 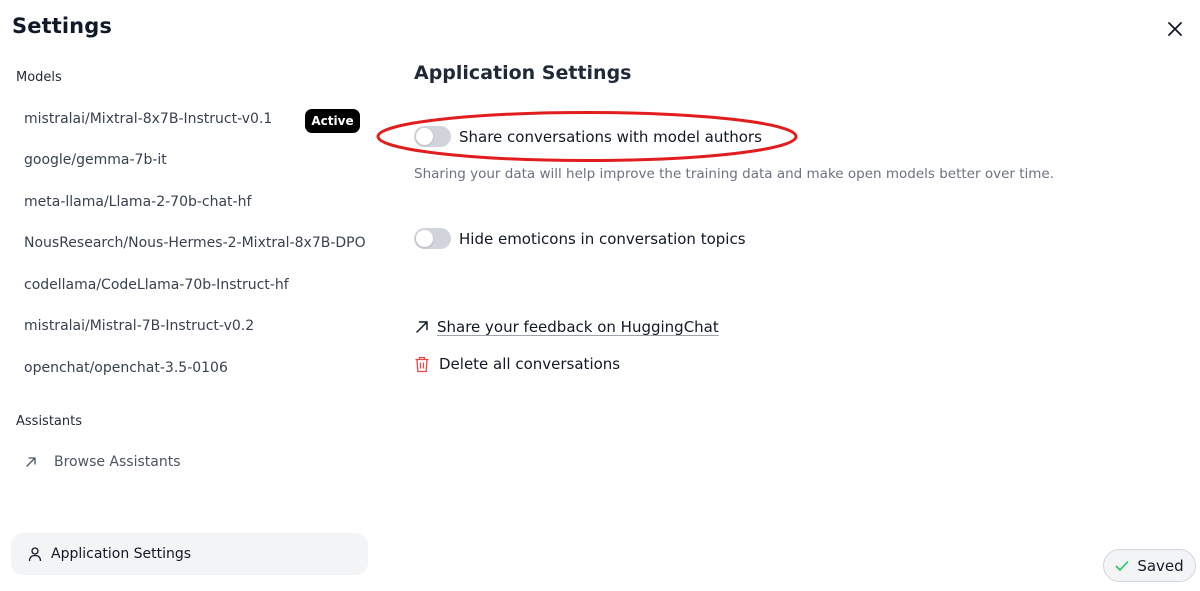 I want to click on dialog-title: Settings, so click(x=62, y=26).